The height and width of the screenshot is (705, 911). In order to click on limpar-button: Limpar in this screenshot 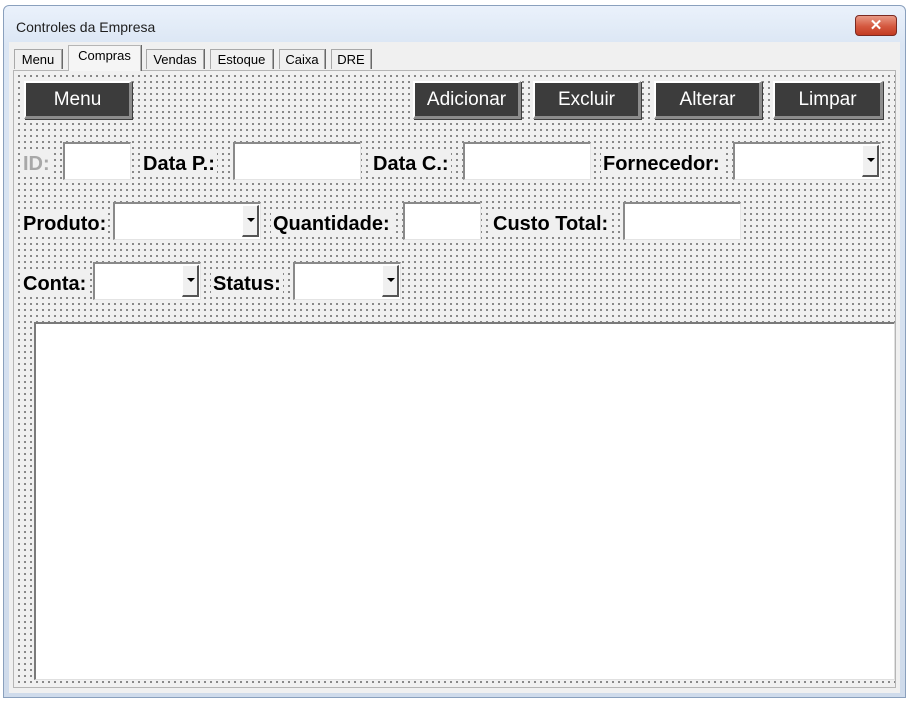, I will do `click(828, 100)`.